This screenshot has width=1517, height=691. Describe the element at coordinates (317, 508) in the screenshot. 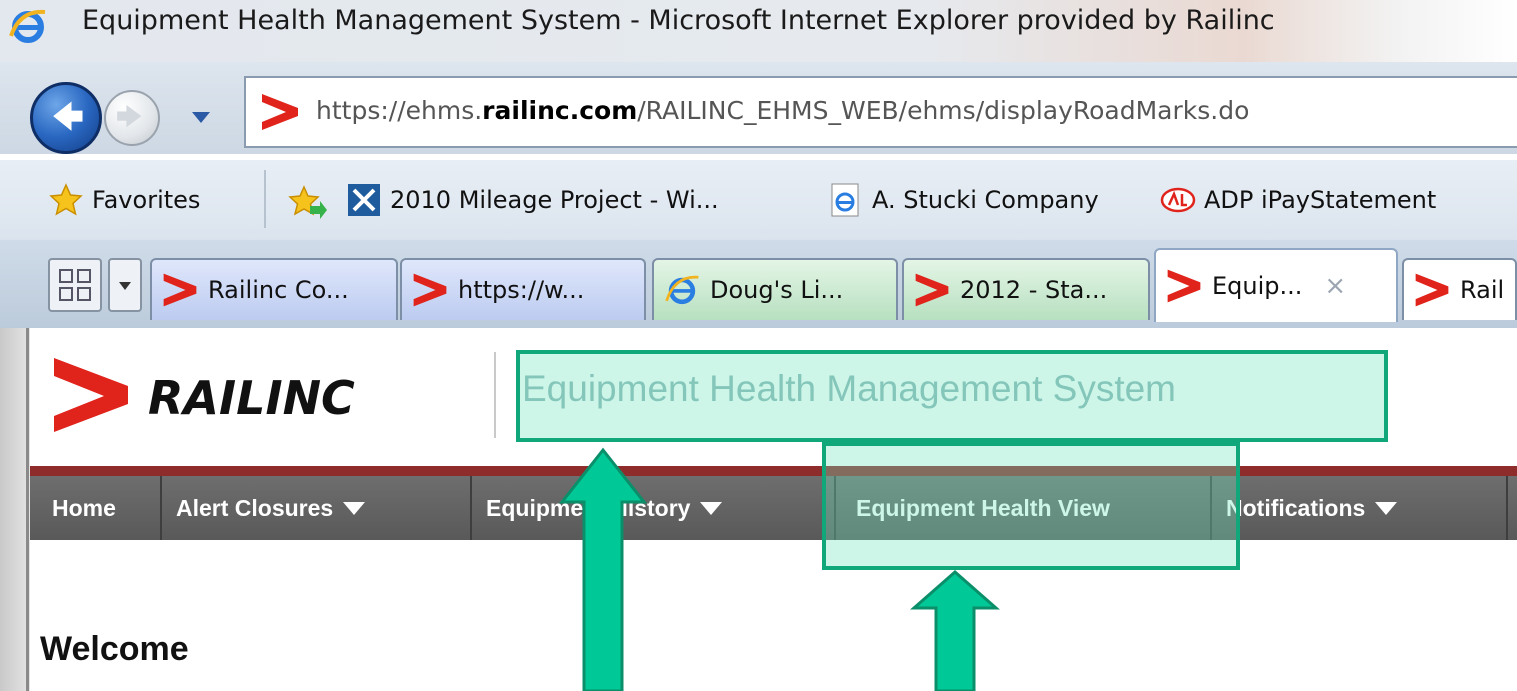

I see `menu-alert-closures: Alert Closures` at that location.